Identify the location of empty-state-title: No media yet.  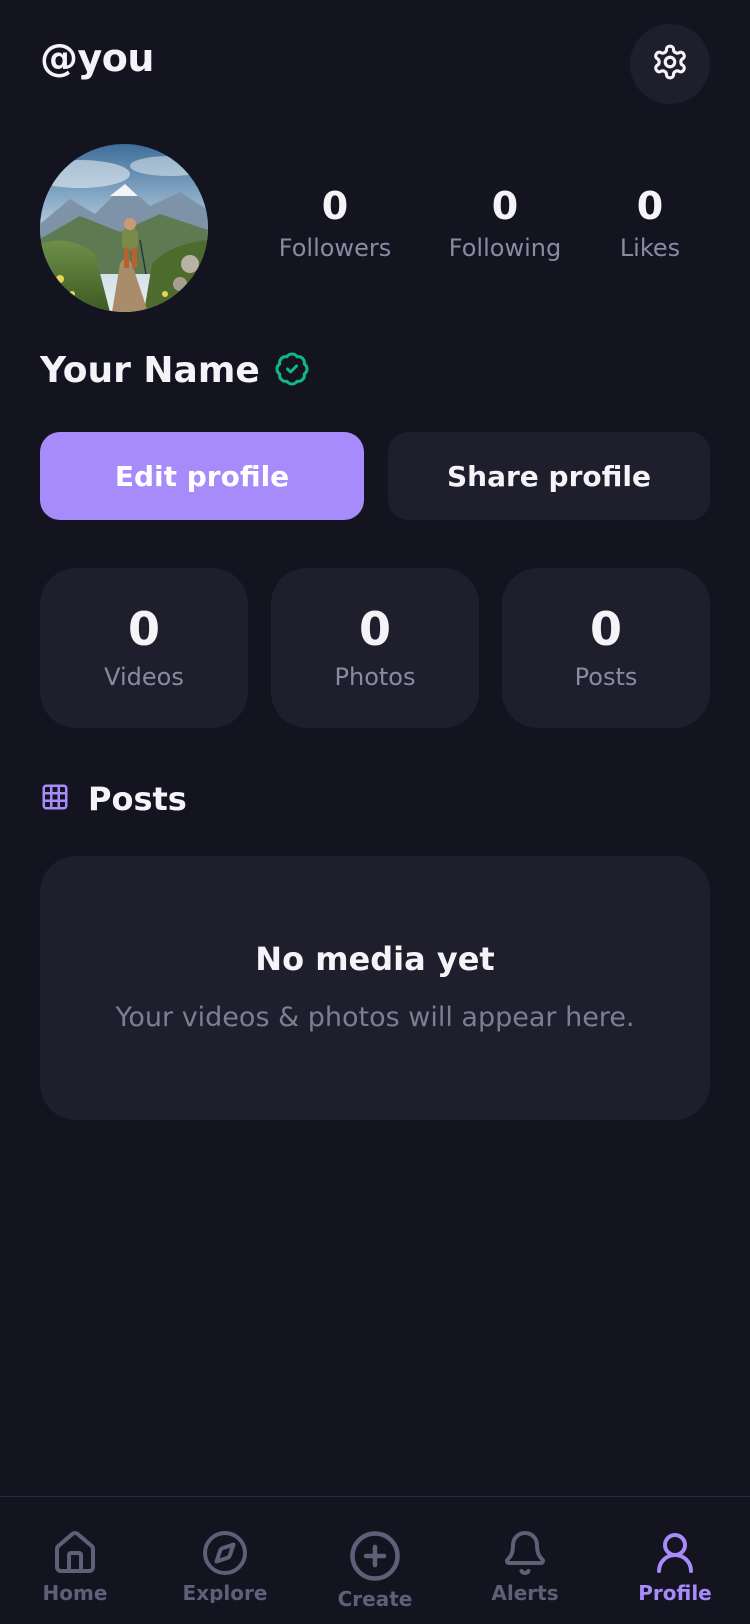
(375, 959).